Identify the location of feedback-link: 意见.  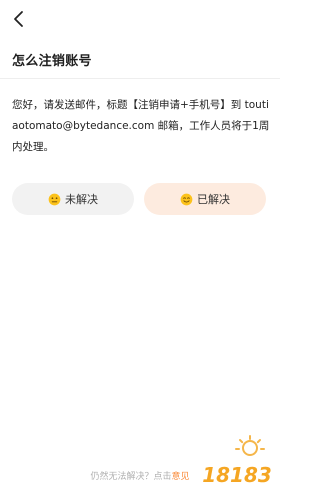
(181, 477).